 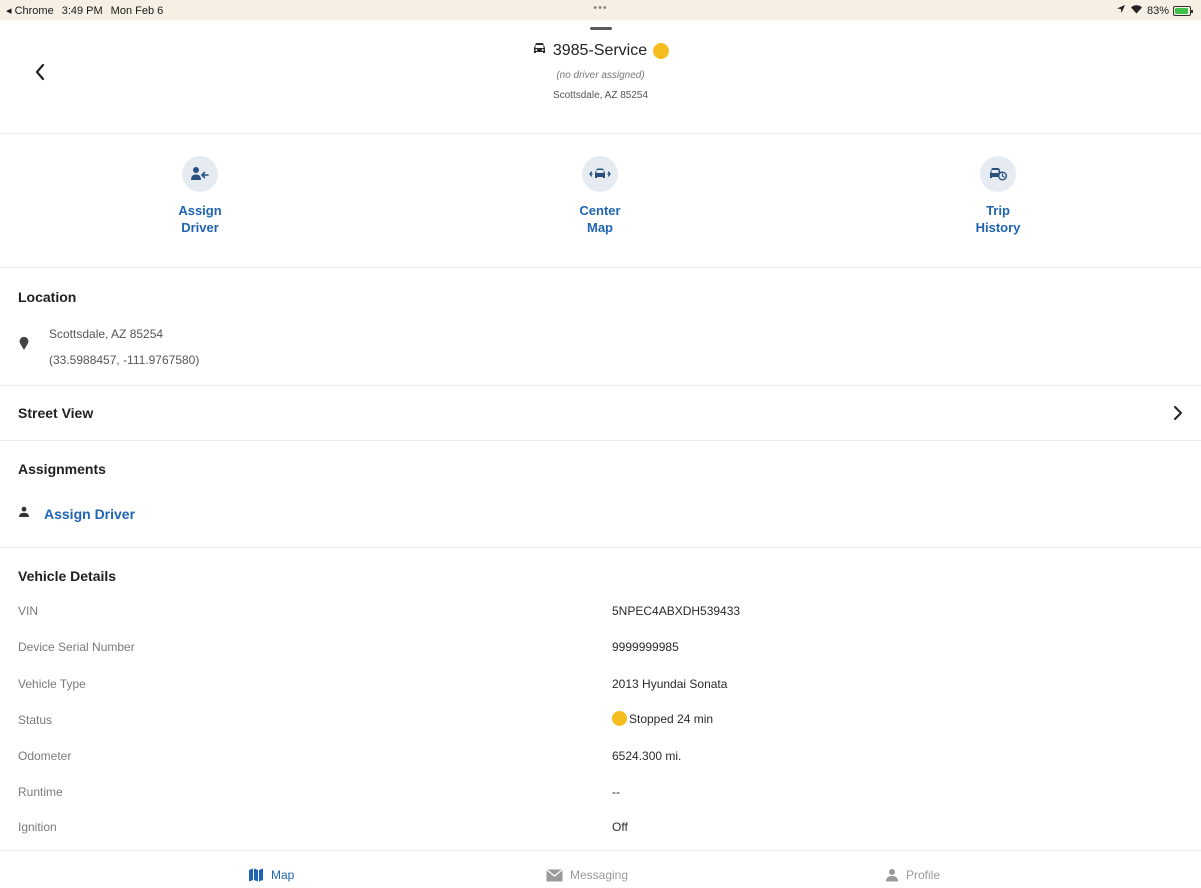 I want to click on header-location: Scottsdale, AZ 85254, so click(x=600, y=95).